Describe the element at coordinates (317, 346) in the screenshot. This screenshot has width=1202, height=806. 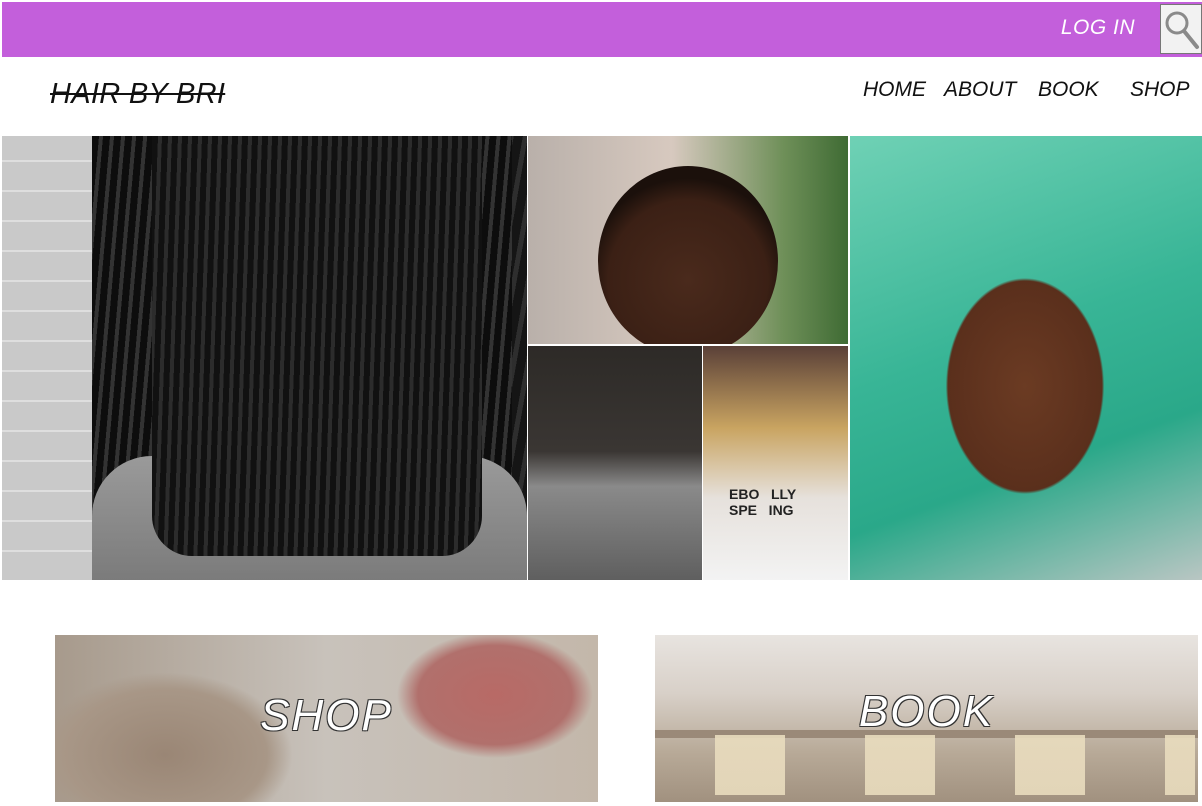
I see `photo-braids-front` at that location.